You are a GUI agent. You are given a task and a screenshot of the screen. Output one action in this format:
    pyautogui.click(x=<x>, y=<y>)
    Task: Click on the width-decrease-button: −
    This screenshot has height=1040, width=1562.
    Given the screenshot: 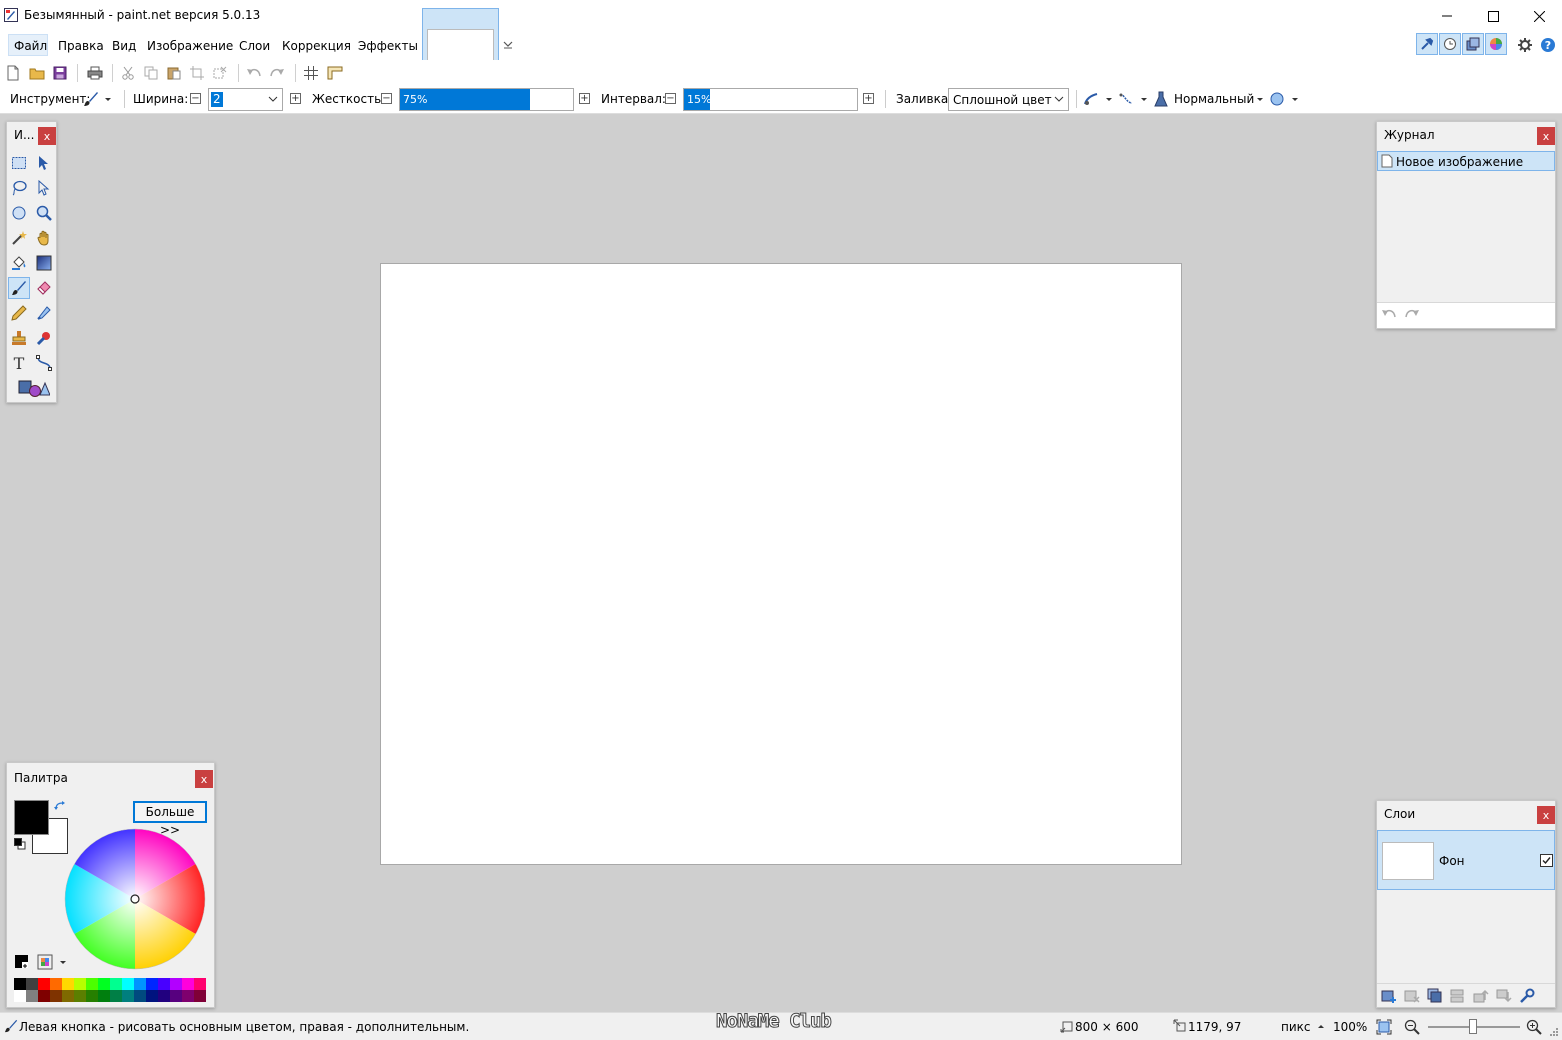 What is the action you would take?
    pyautogui.click(x=195, y=98)
    